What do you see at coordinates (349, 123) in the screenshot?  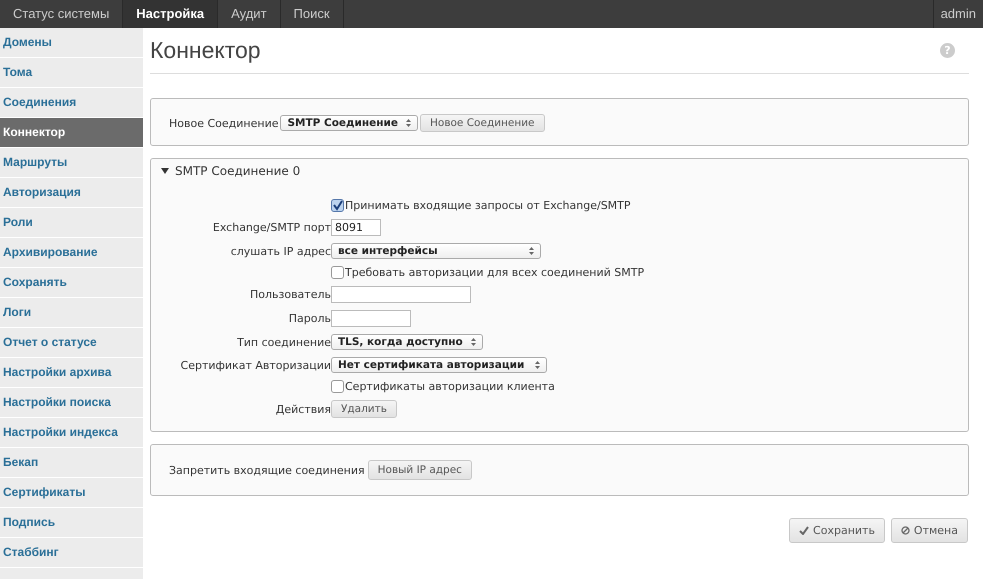 I see `dropdown: SMTP Соединение` at bounding box center [349, 123].